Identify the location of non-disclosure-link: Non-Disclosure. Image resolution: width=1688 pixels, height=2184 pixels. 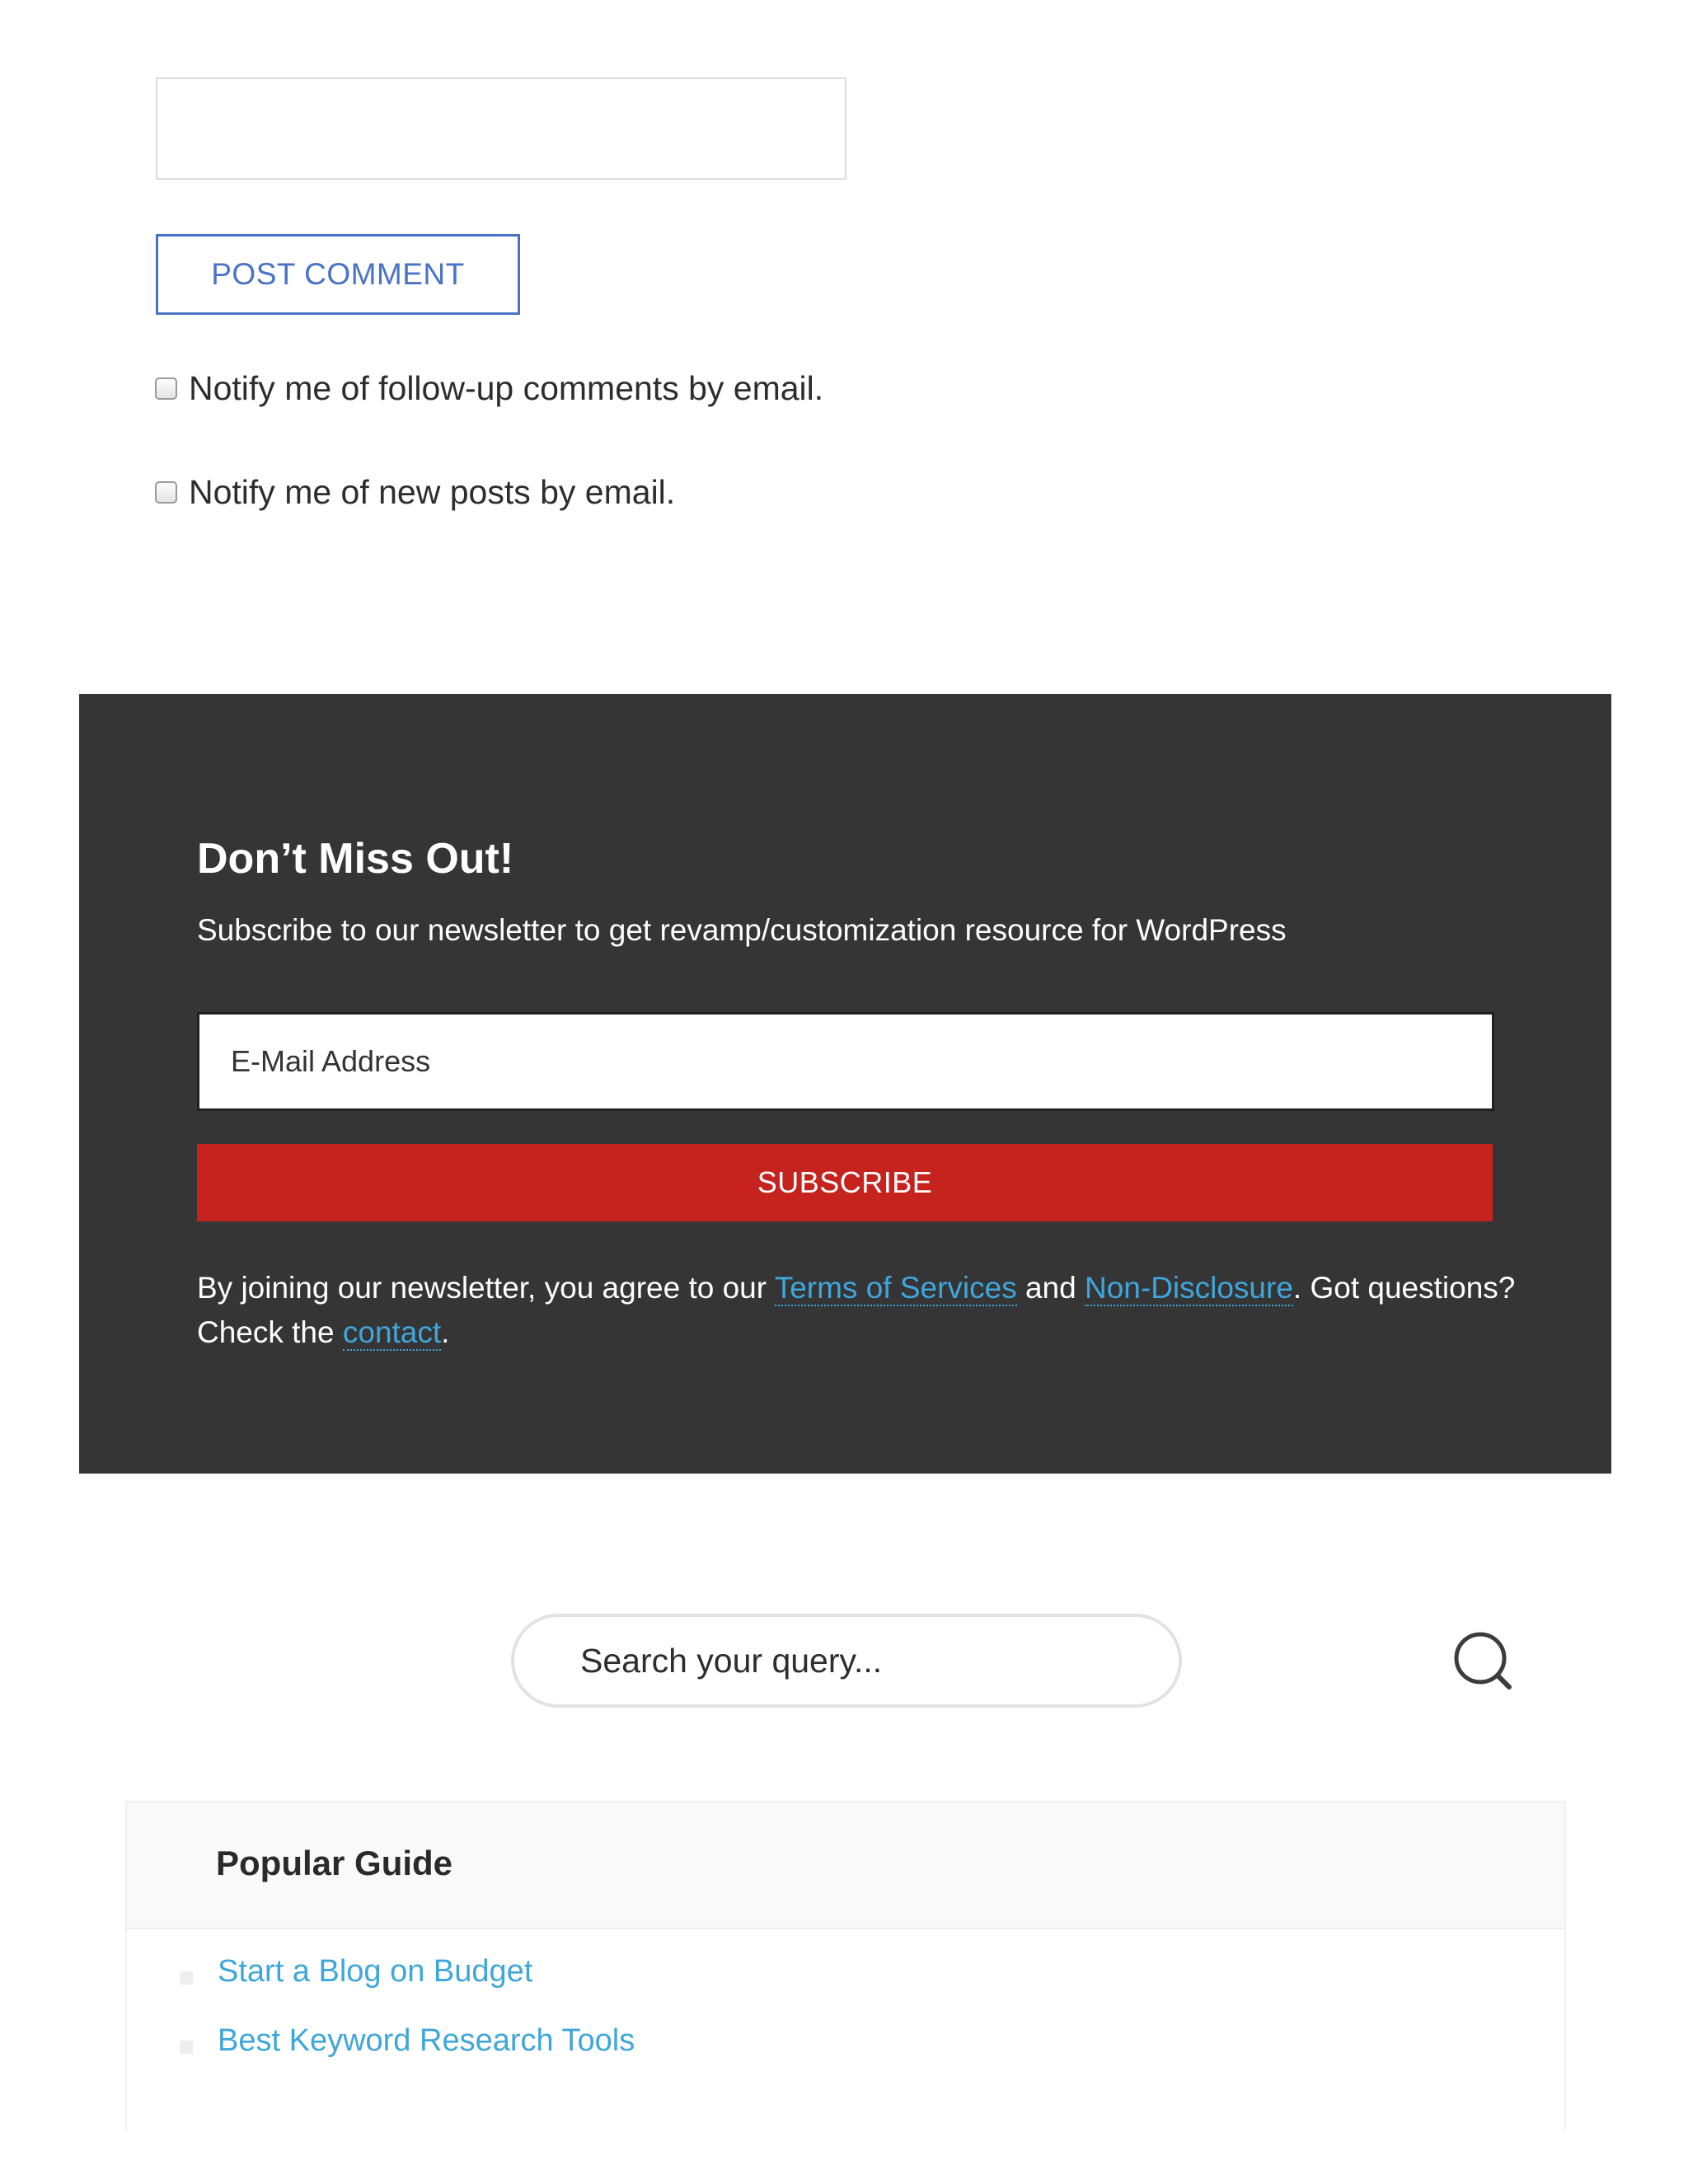
(1189, 1288).